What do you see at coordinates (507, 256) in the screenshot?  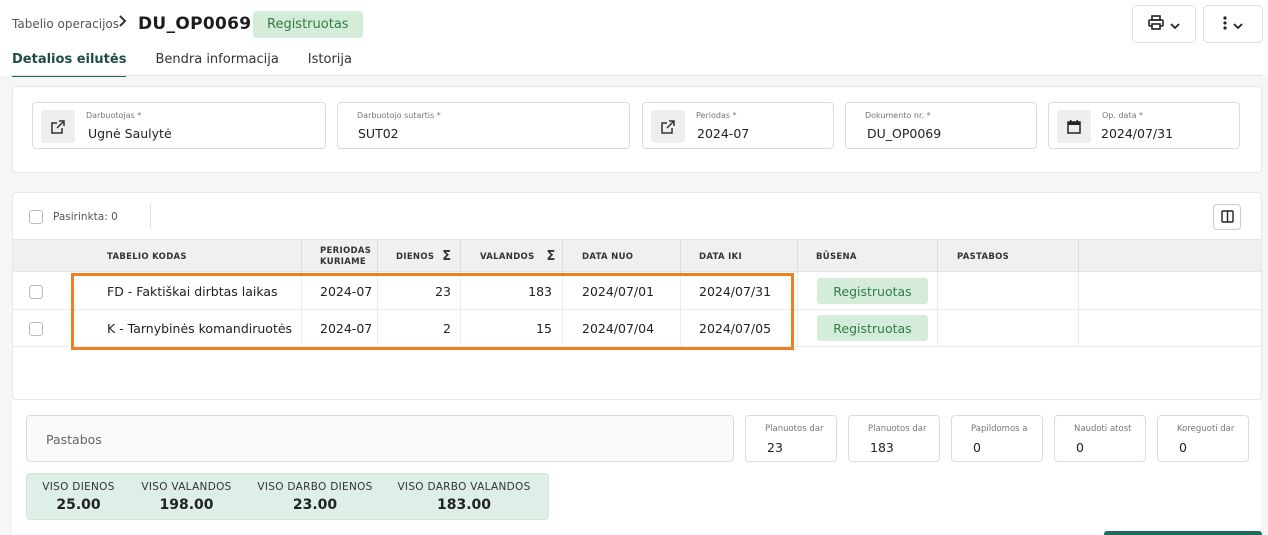 I see `col-header-hours-label: VALANDOS` at bounding box center [507, 256].